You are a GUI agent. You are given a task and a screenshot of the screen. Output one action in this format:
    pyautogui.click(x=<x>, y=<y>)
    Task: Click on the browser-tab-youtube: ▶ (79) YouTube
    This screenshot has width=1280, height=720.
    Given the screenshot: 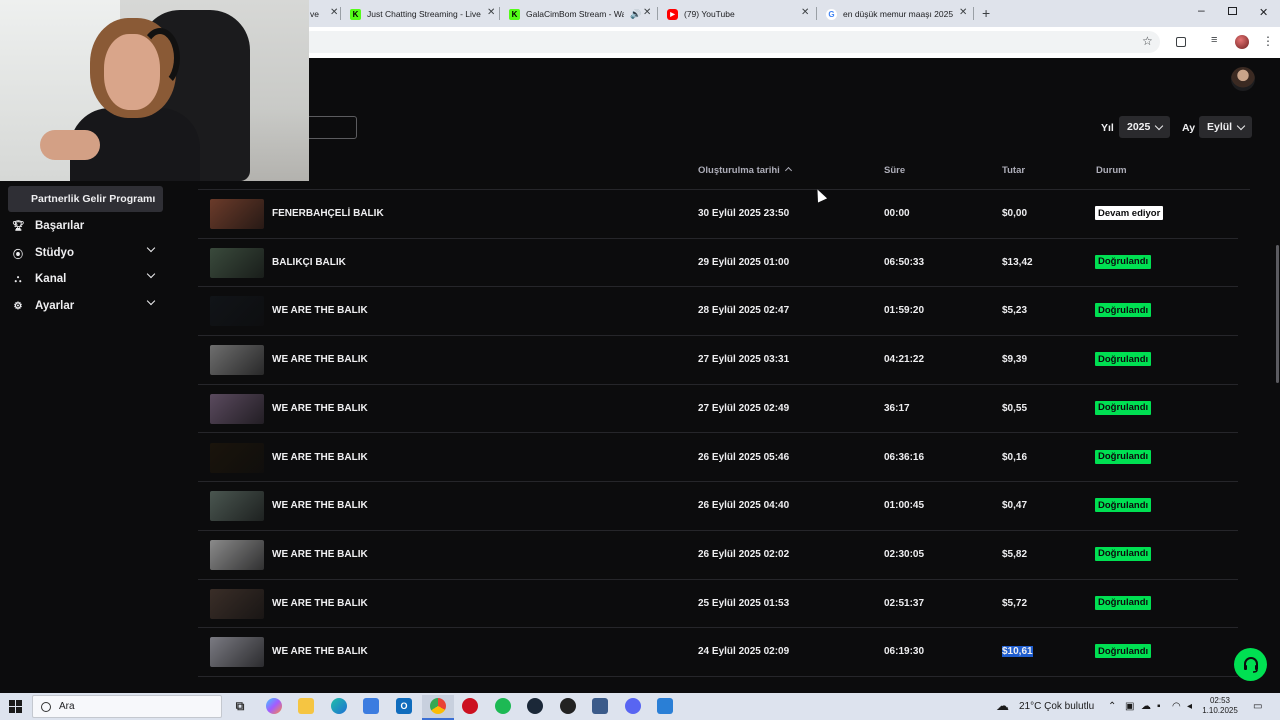 What is the action you would take?
    pyautogui.click(x=737, y=14)
    